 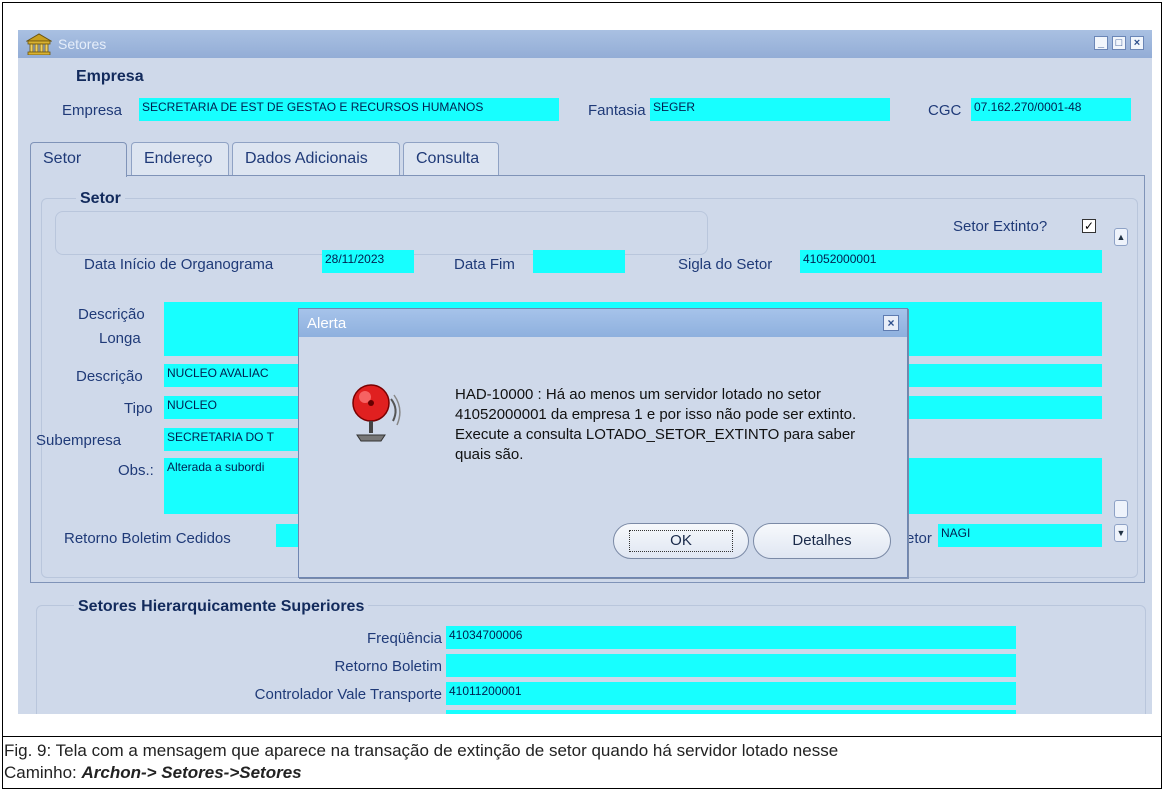 What do you see at coordinates (180, 159) in the screenshot?
I see `tab-endereco: Endereço` at bounding box center [180, 159].